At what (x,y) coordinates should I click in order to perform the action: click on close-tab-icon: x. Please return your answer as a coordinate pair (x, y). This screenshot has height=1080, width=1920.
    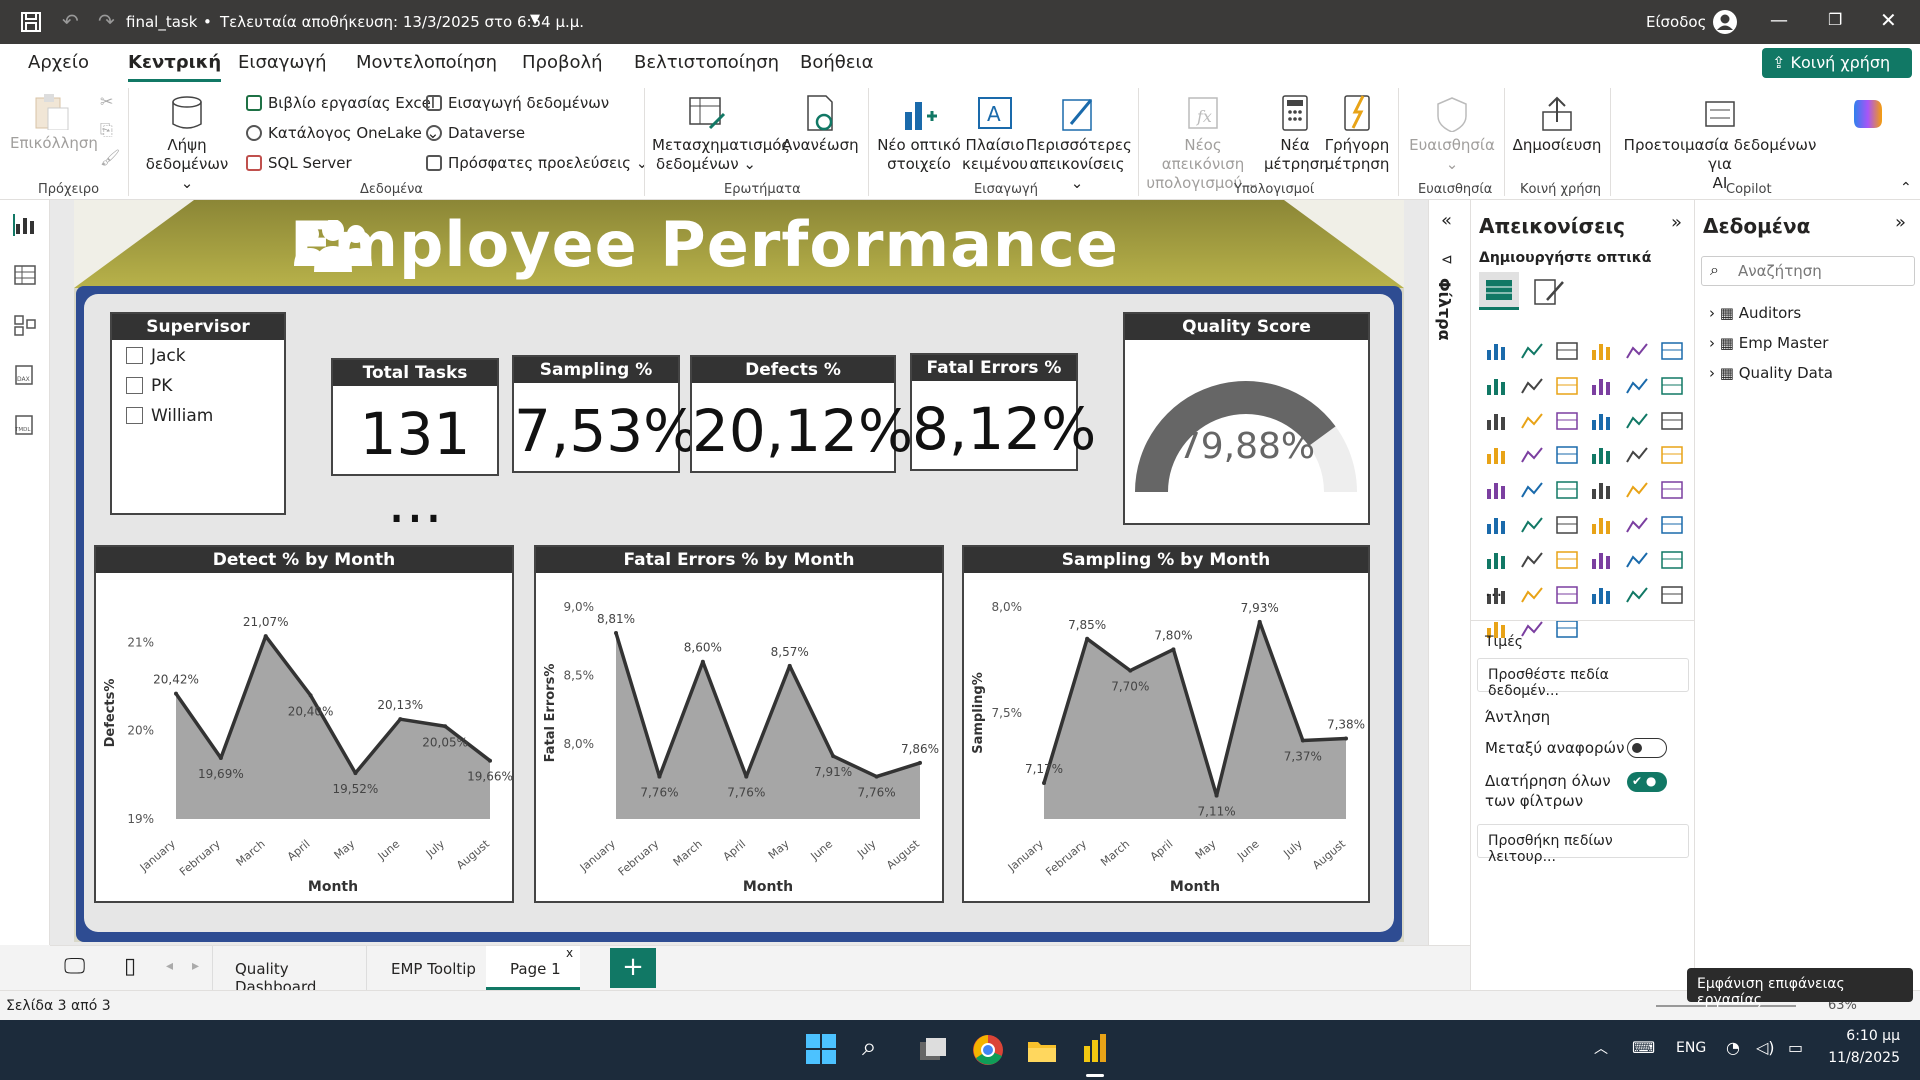
    Looking at the image, I should click on (569, 953).